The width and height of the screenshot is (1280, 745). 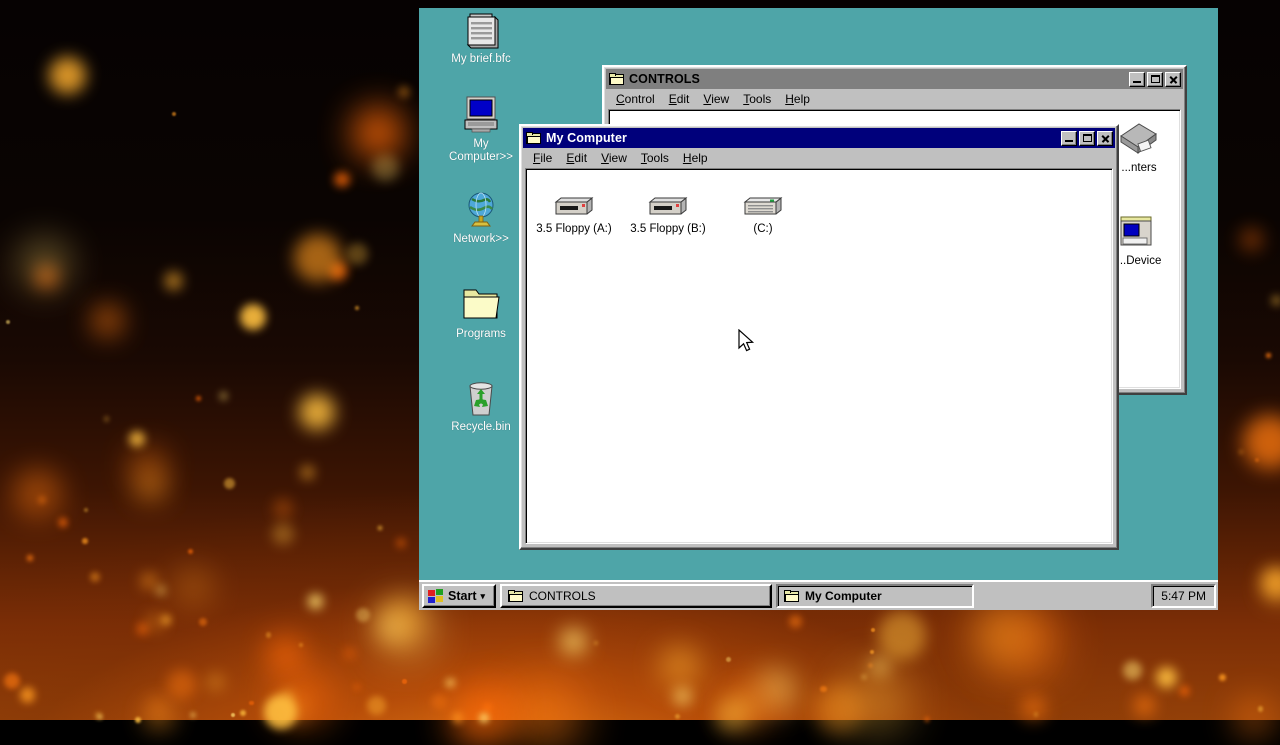 I want to click on taskbar-button-controls: CONTROLS, so click(x=636, y=596).